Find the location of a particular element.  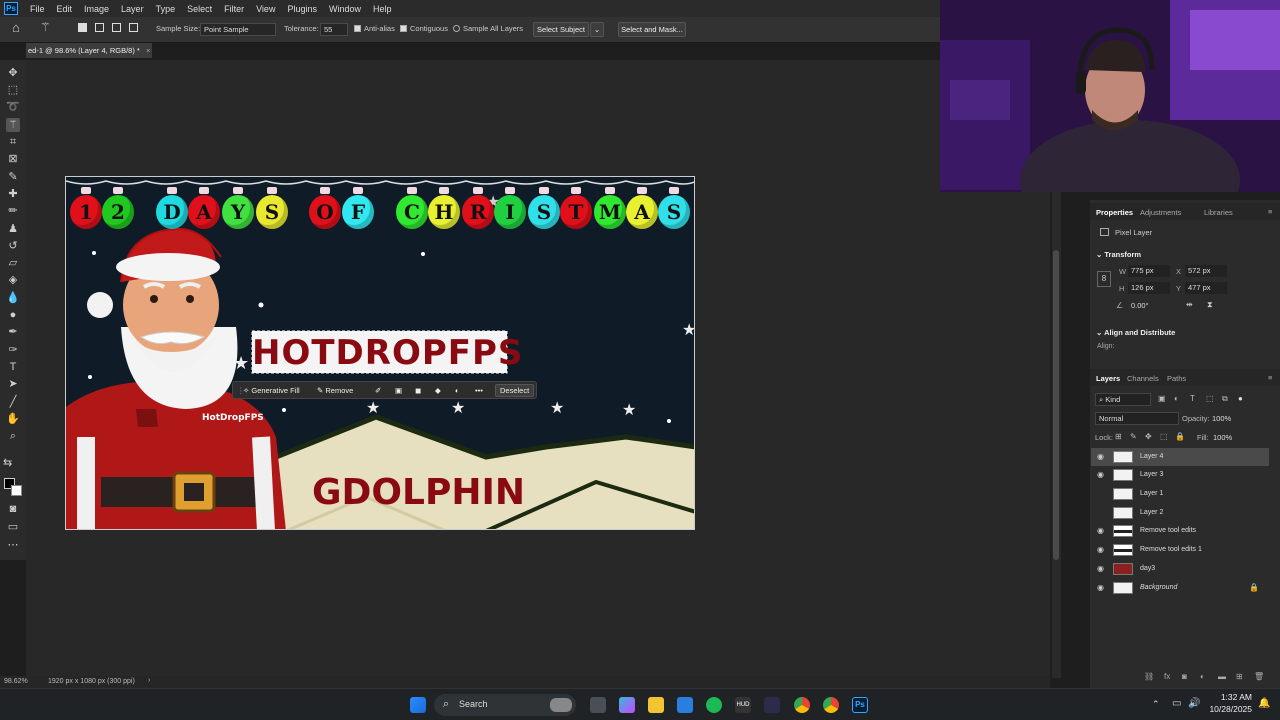

notification-icon: 🔔 is located at coordinates (1264, 703).